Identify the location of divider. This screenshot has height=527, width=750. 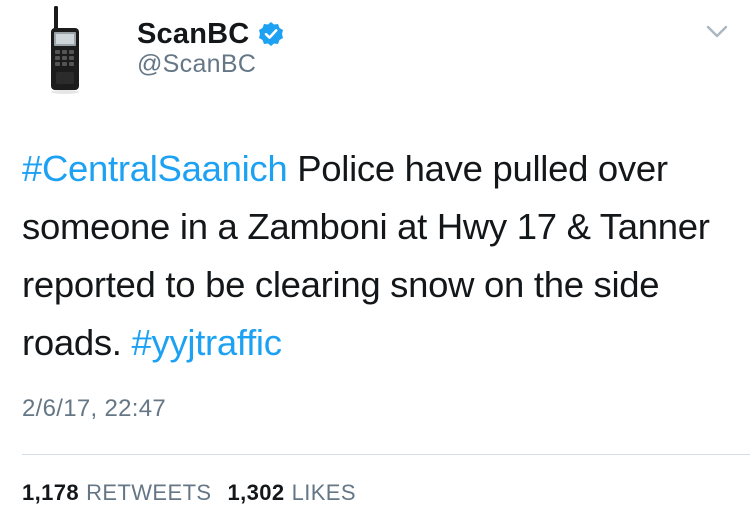
(386, 454).